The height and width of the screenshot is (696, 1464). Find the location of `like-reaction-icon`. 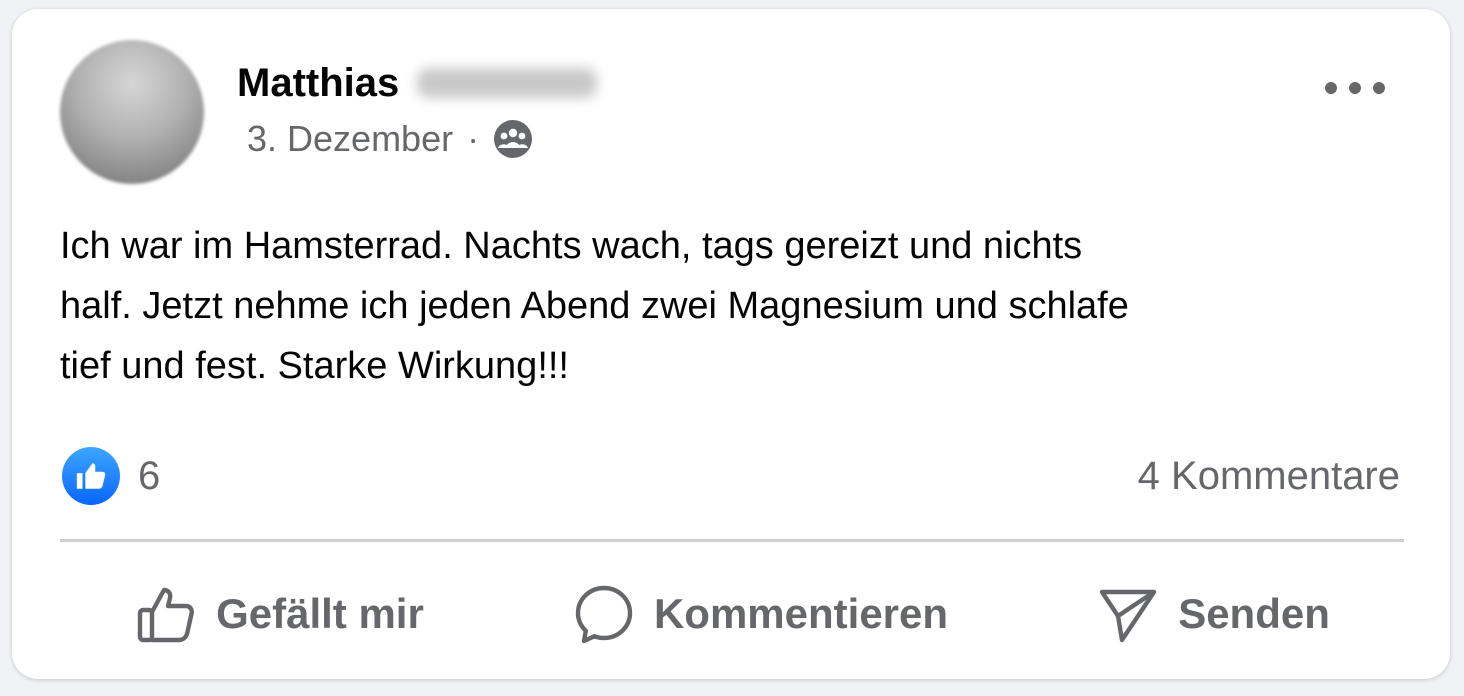

like-reaction-icon is located at coordinates (91, 476).